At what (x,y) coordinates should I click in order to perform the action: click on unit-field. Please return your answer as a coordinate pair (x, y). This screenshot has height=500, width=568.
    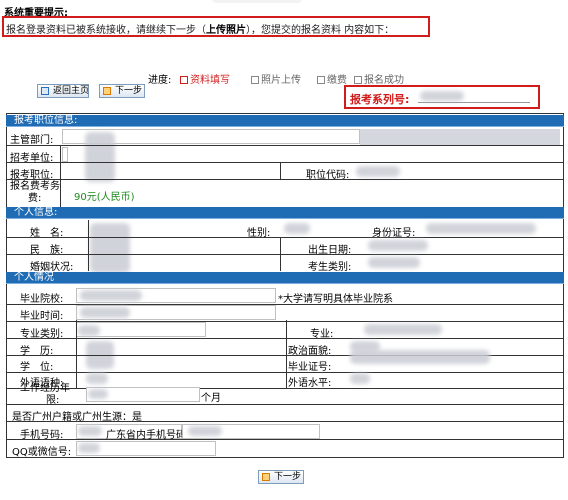
    Looking at the image, I should click on (65, 154).